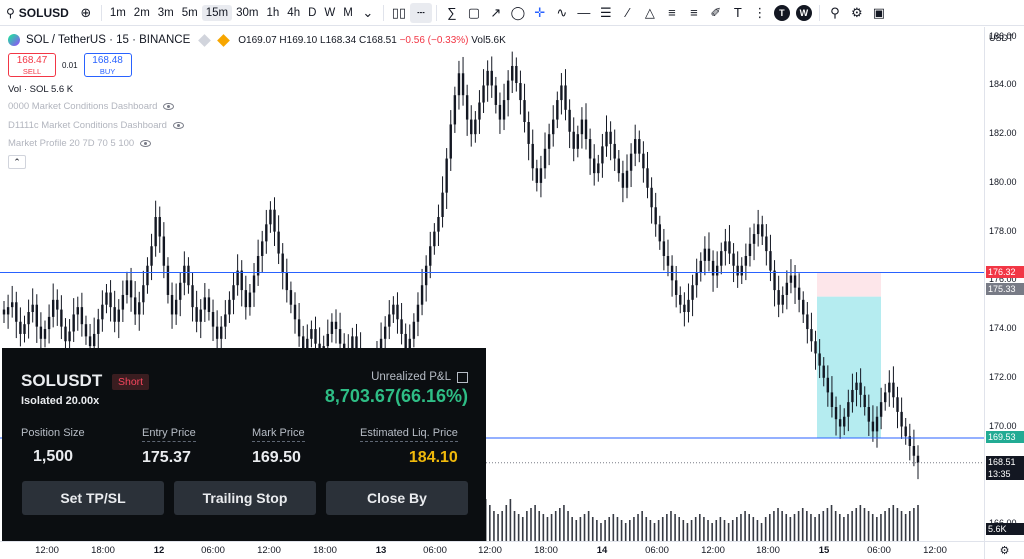 The image size is (1024, 559). What do you see at coordinates (518, 13) in the screenshot?
I see `ellipse-icon: ◯` at bounding box center [518, 13].